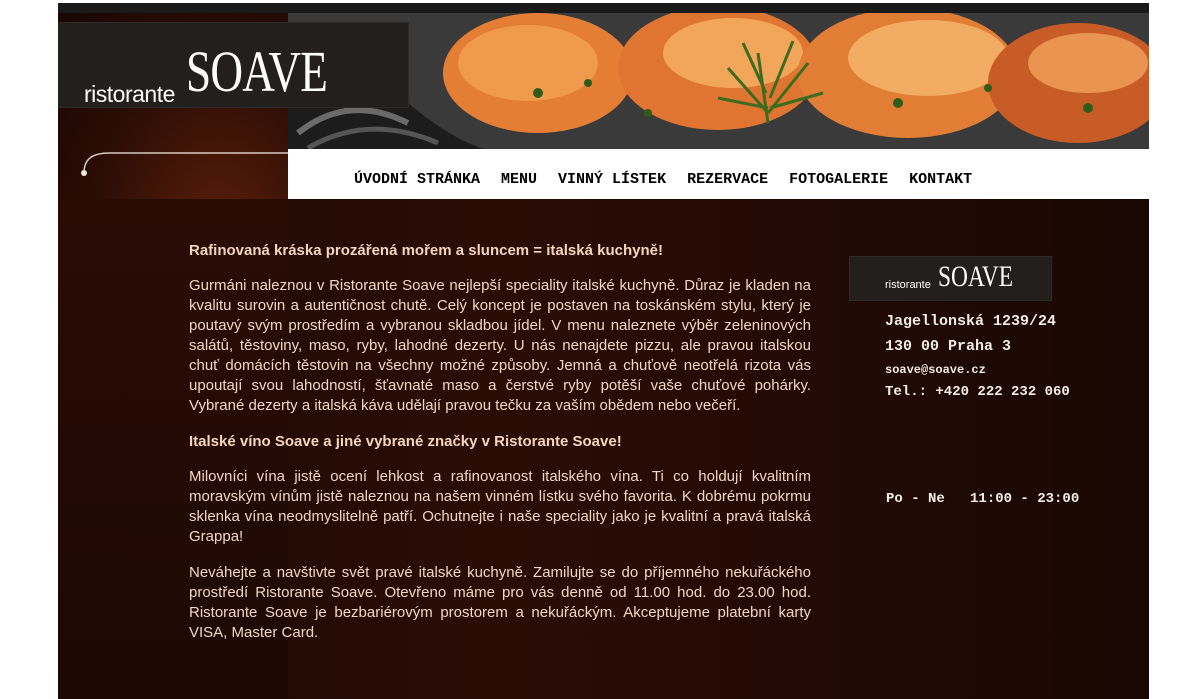 The width and height of the screenshot is (1196, 699). I want to click on top-border, so click(603, 8).